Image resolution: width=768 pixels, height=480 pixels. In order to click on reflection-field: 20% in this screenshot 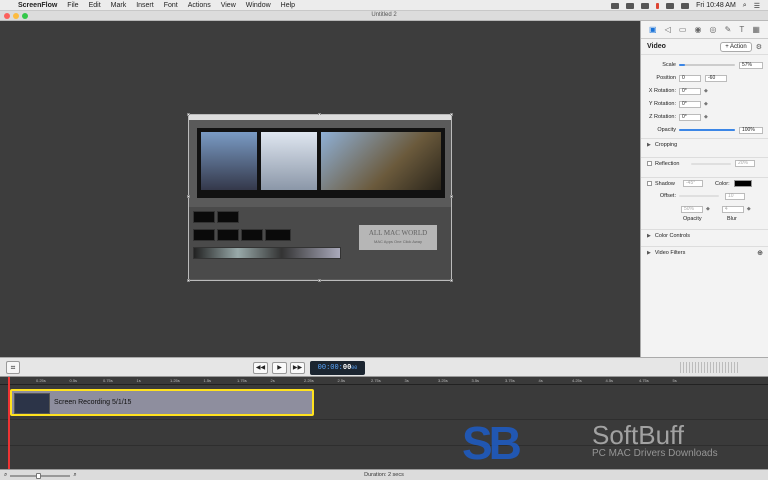, I will do `click(745, 163)`.